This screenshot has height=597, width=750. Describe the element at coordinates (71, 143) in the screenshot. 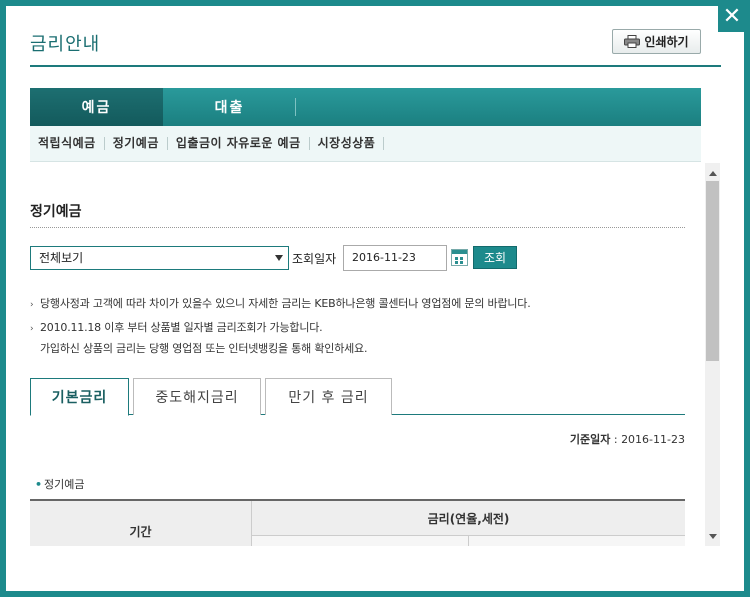

I see `subnav-installment-savings: 적립식예금` at that location.